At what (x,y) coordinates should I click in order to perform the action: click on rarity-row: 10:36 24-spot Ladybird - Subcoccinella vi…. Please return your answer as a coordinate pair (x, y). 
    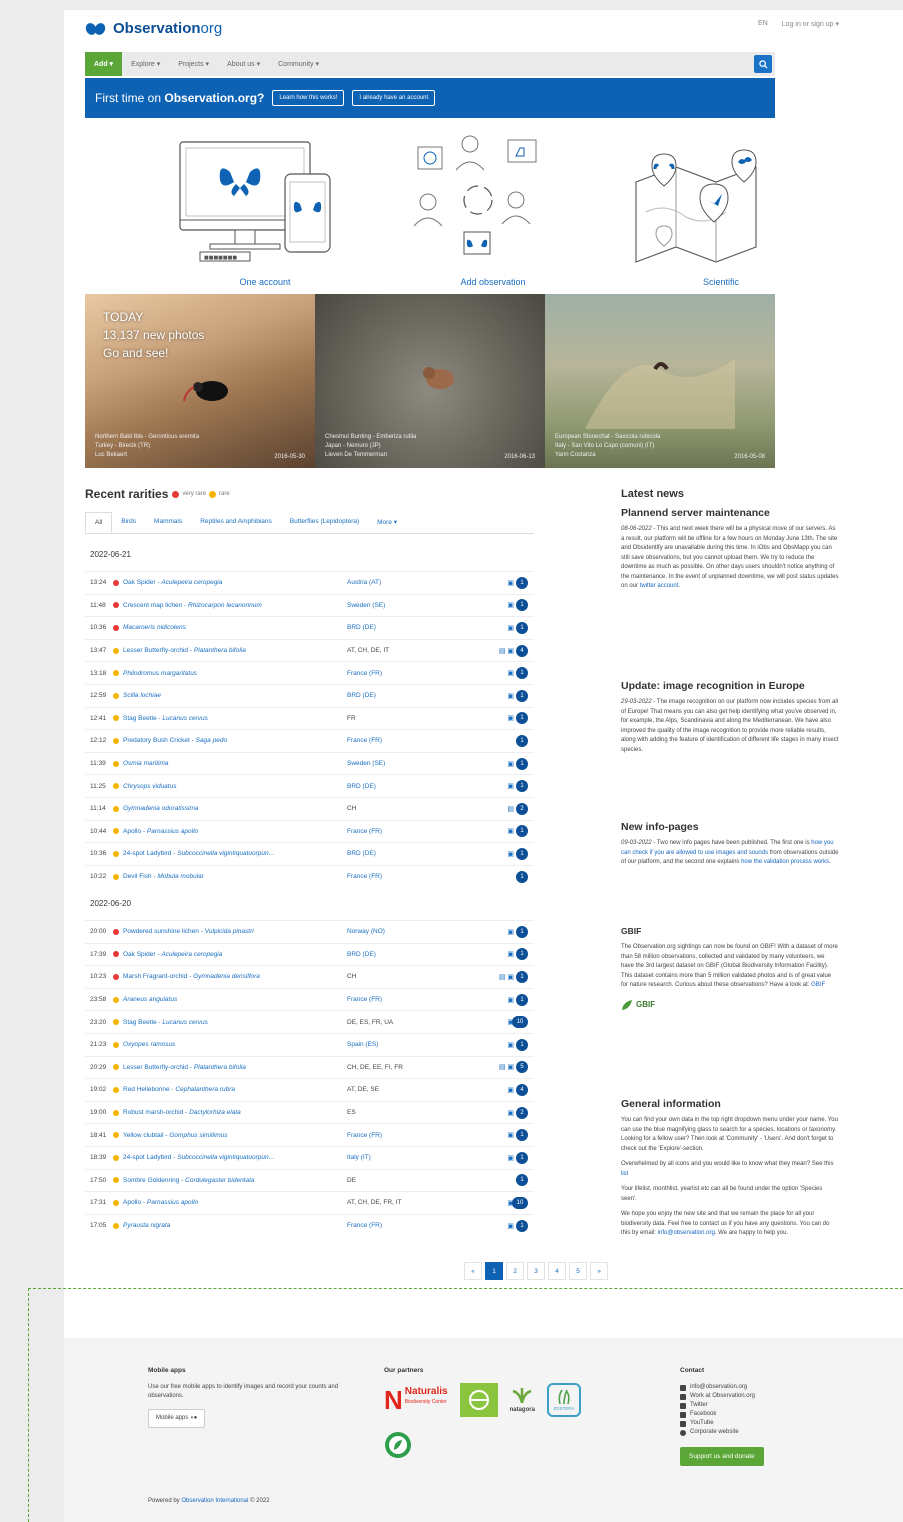
    Looking at the image, I should click on (309, 853).